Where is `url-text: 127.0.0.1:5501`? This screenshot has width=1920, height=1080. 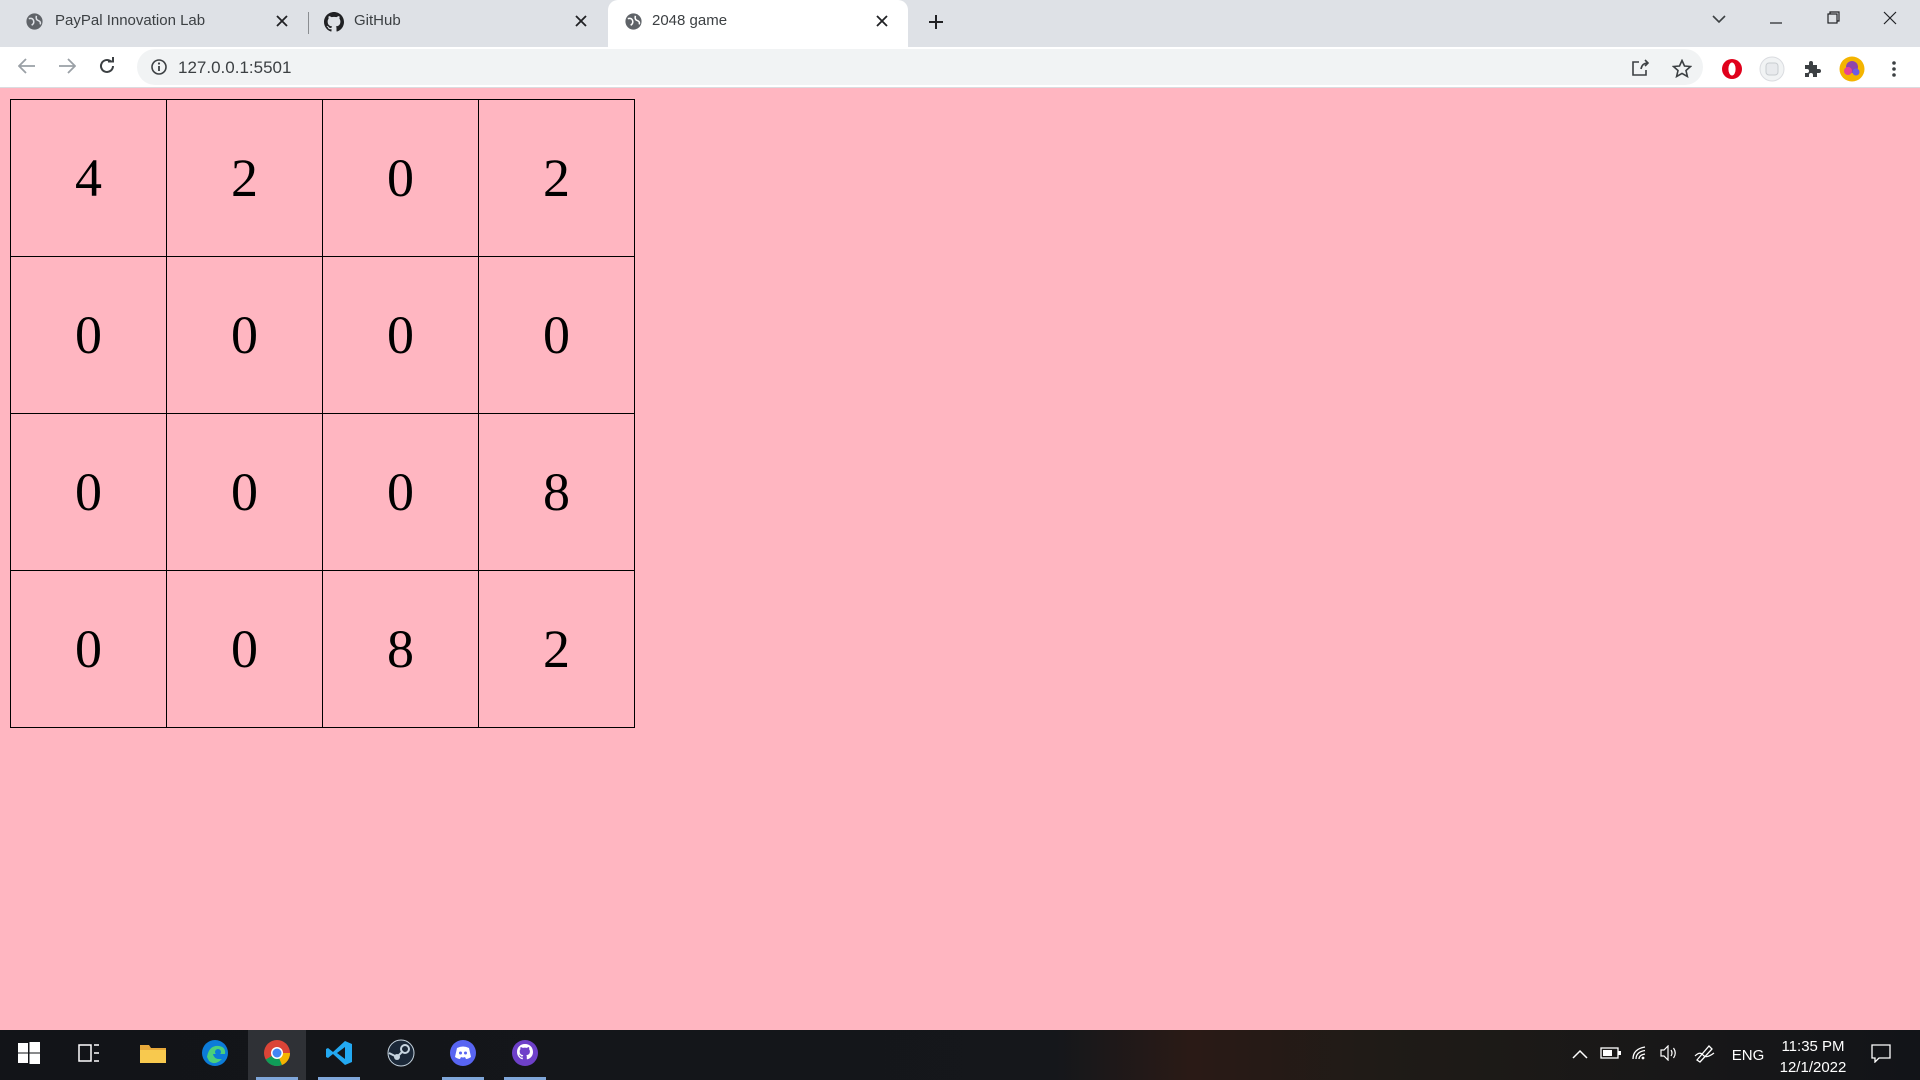
url-text: 127.0.0.1:5501 is located at coordinates (234, 68).